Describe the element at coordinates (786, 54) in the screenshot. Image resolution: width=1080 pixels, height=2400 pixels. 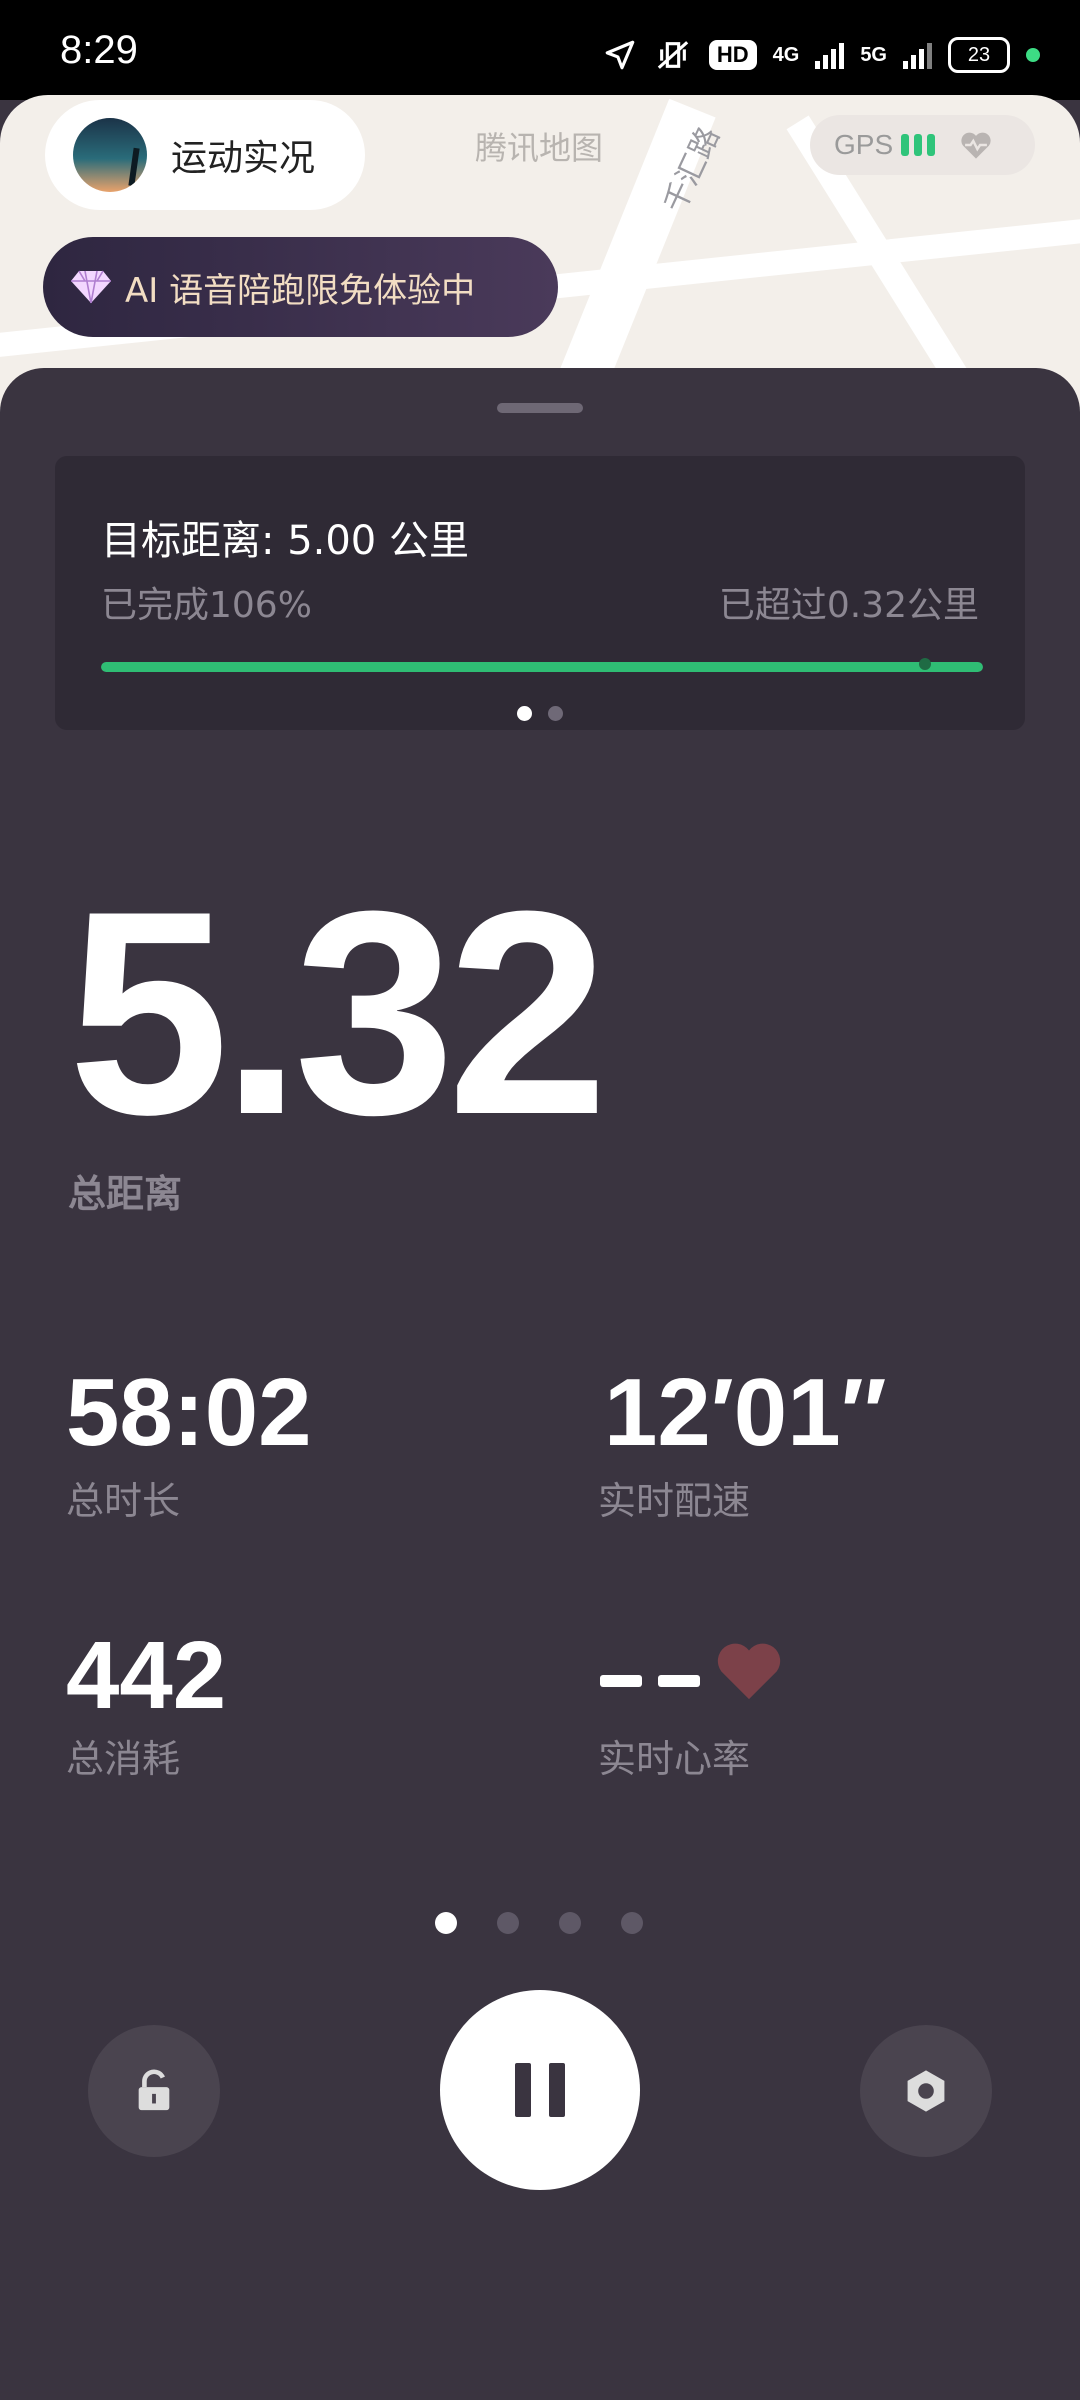
I see `network-4g-label: 4G` at that location.